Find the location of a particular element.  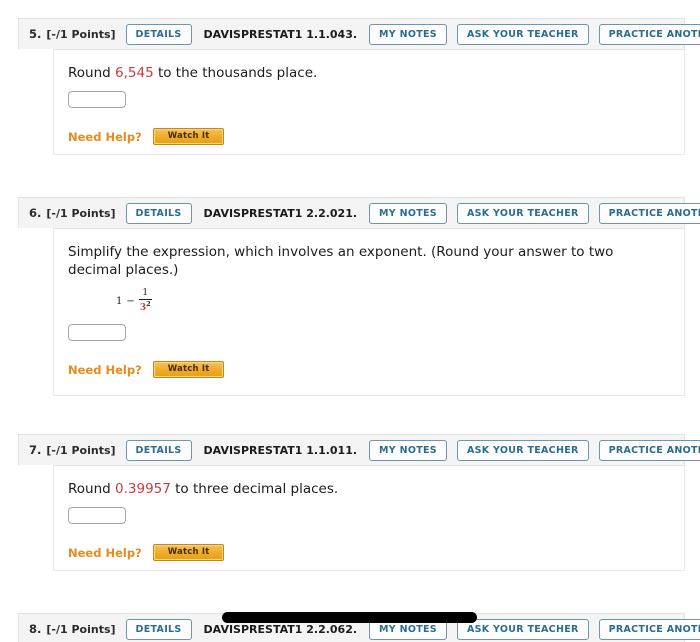

ask-your-teacher-button-5: ASK YOUR TEACHER is located at coordinates (522, 34).